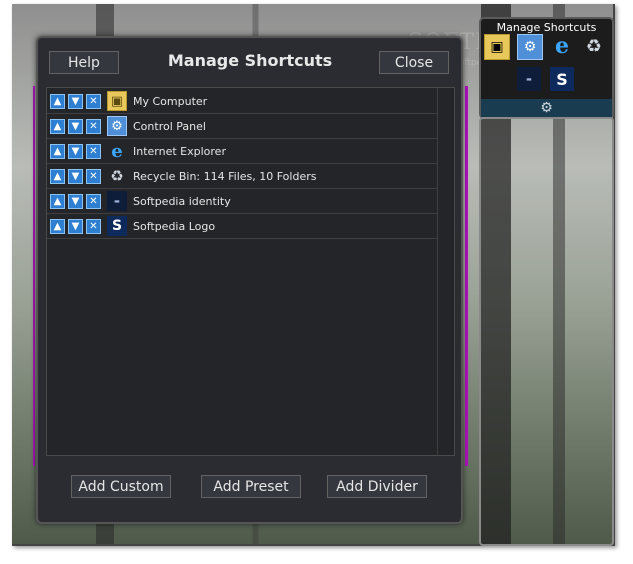 The width and height of the screenshot is (633, 564). Describe the element at coordinates (84, 62) in the screenshot. I see `help-button: Help` at that location.